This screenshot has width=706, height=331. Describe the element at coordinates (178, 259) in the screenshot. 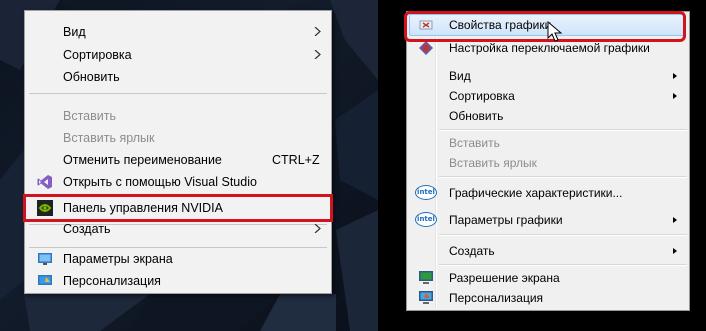

I see `menu-item-display-settings: Параметры экрана` at that location.